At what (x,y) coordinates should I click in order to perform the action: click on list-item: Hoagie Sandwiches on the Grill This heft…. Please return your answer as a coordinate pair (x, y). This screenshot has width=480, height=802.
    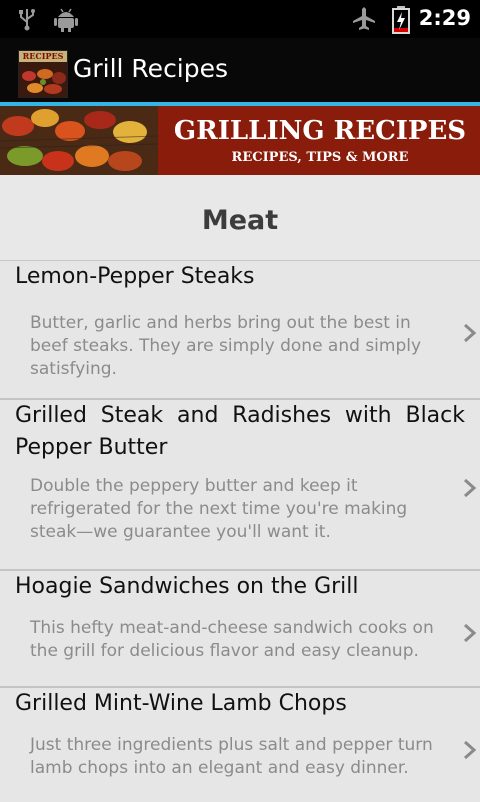
    Looking at the image, I should click on (240, 629).